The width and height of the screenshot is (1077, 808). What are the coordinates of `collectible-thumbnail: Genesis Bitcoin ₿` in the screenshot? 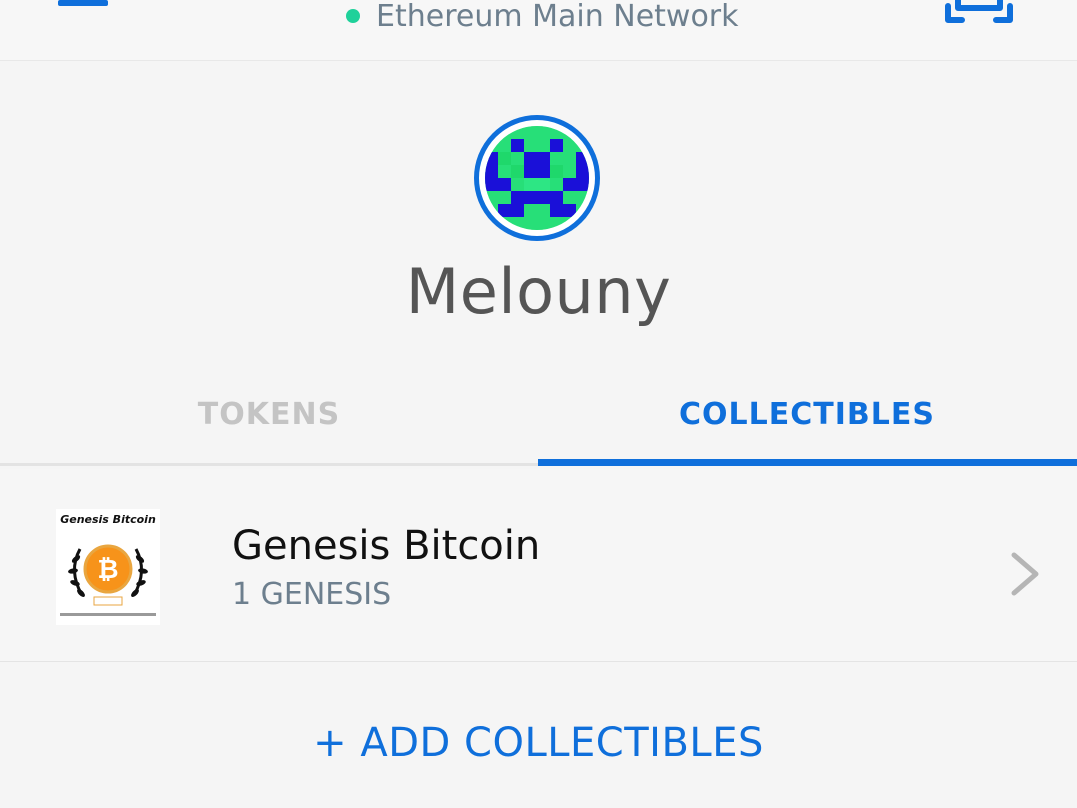 It's located at (108, 567).